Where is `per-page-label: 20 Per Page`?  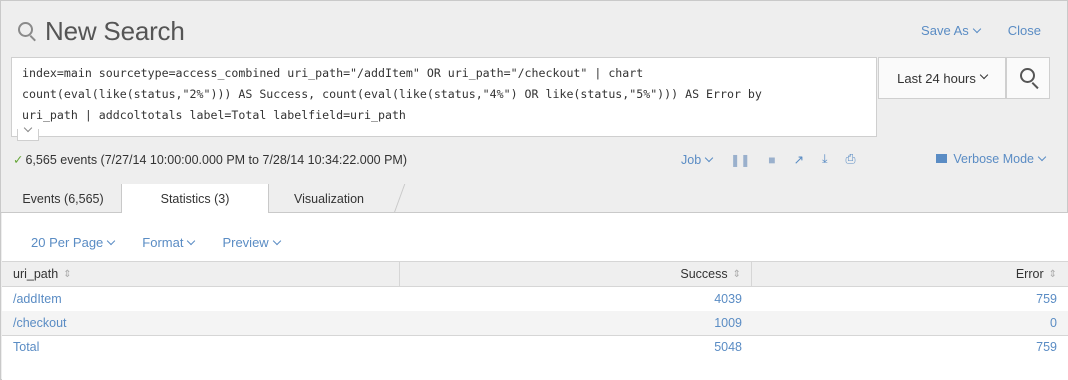
per-page-label: 20 Per Page is located at coordinates (67, 242).